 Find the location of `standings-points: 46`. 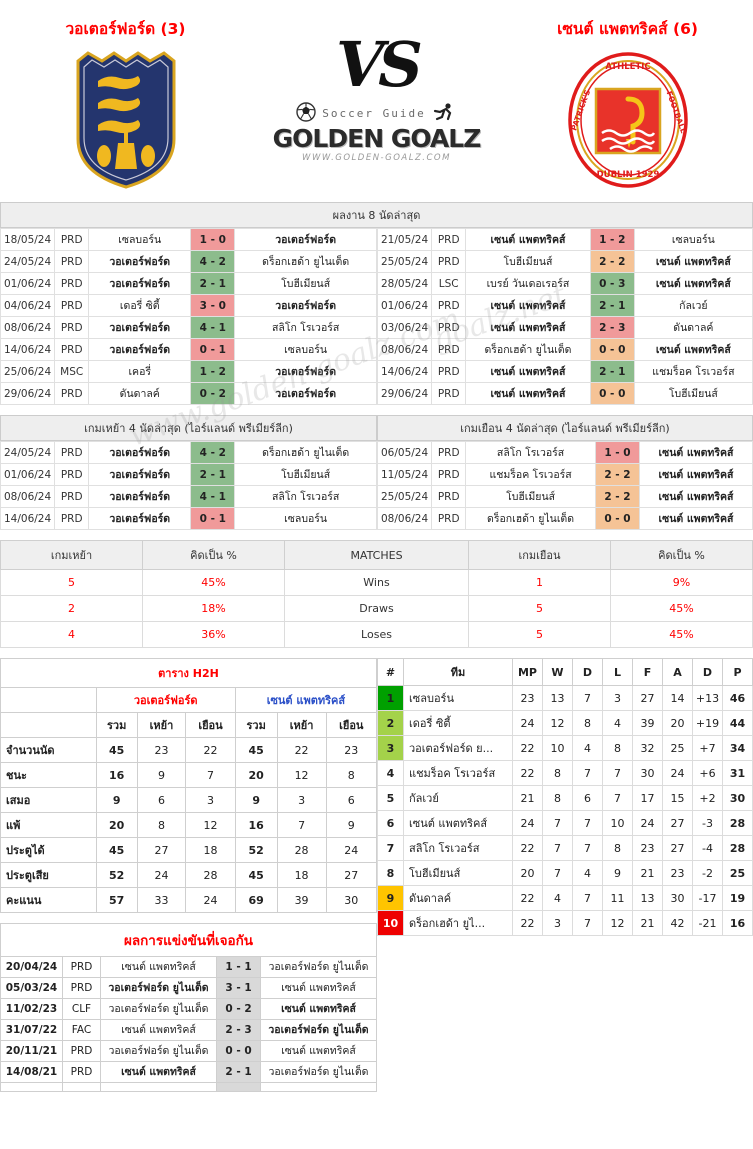

standings-points: 46 is located at coordinates (737, 698).